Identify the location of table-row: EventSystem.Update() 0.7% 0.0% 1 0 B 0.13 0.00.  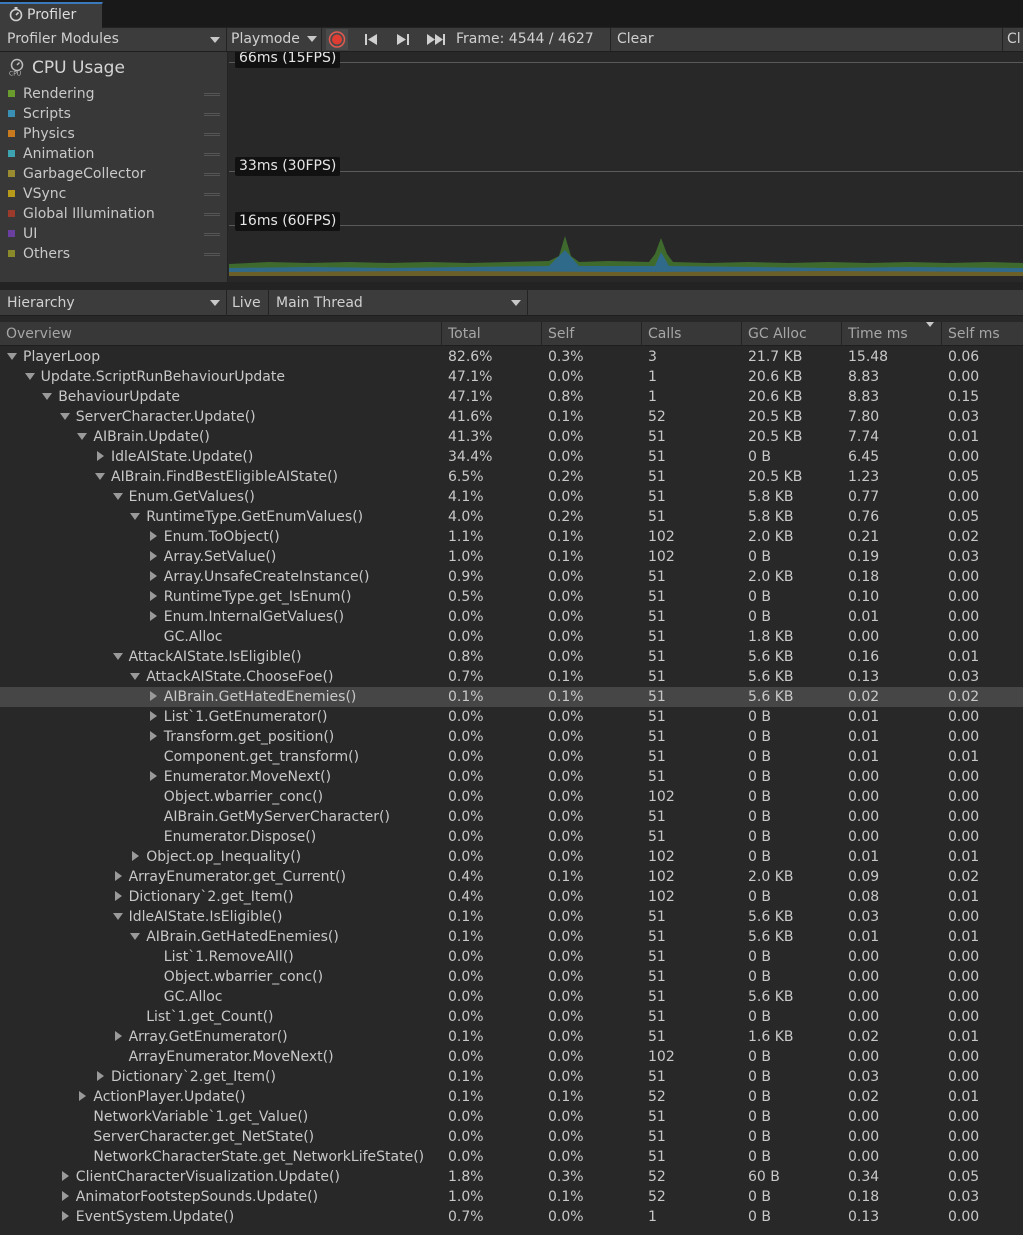
(511, 1217).